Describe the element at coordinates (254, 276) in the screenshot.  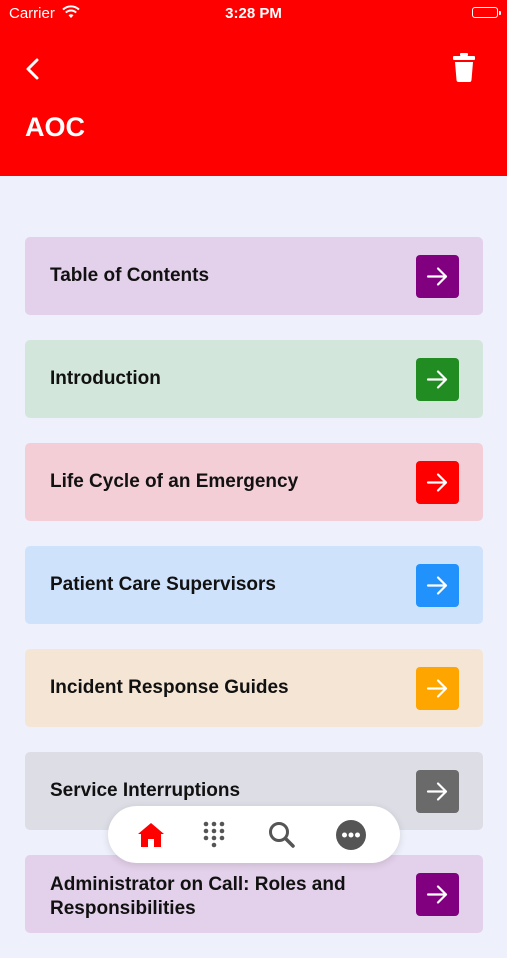
I see `list-item-table-of-contents: Table of Contents` at that location.